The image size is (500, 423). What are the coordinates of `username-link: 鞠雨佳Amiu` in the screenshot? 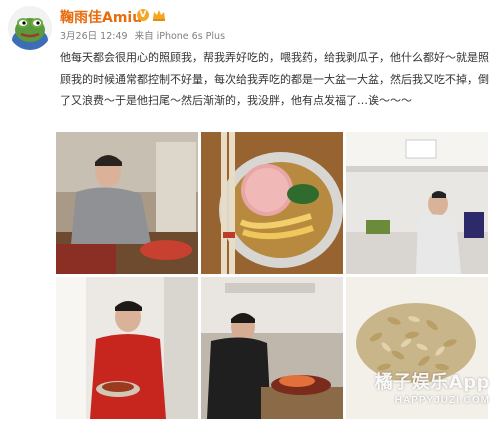 It's located at (101, 17).